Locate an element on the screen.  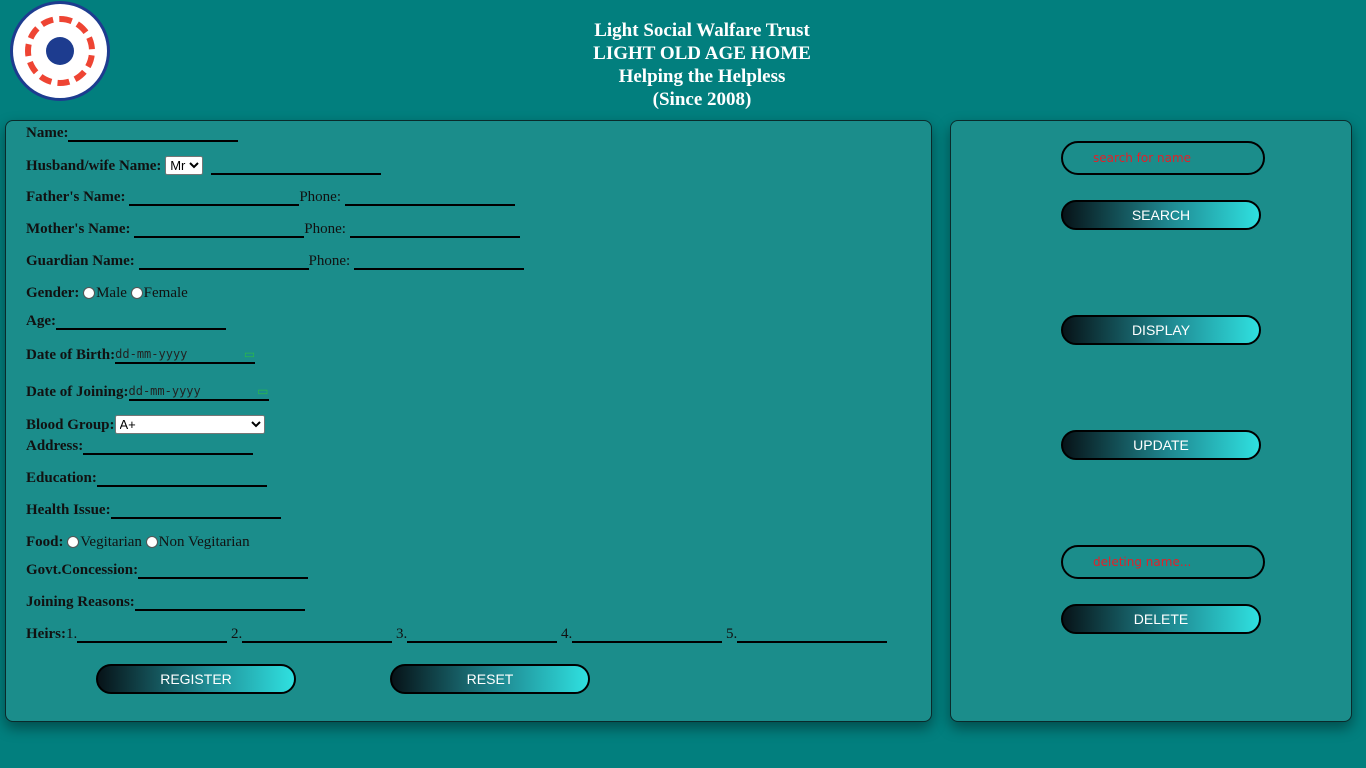
search-button: SEARCH is located at coordinates (1161, 215).